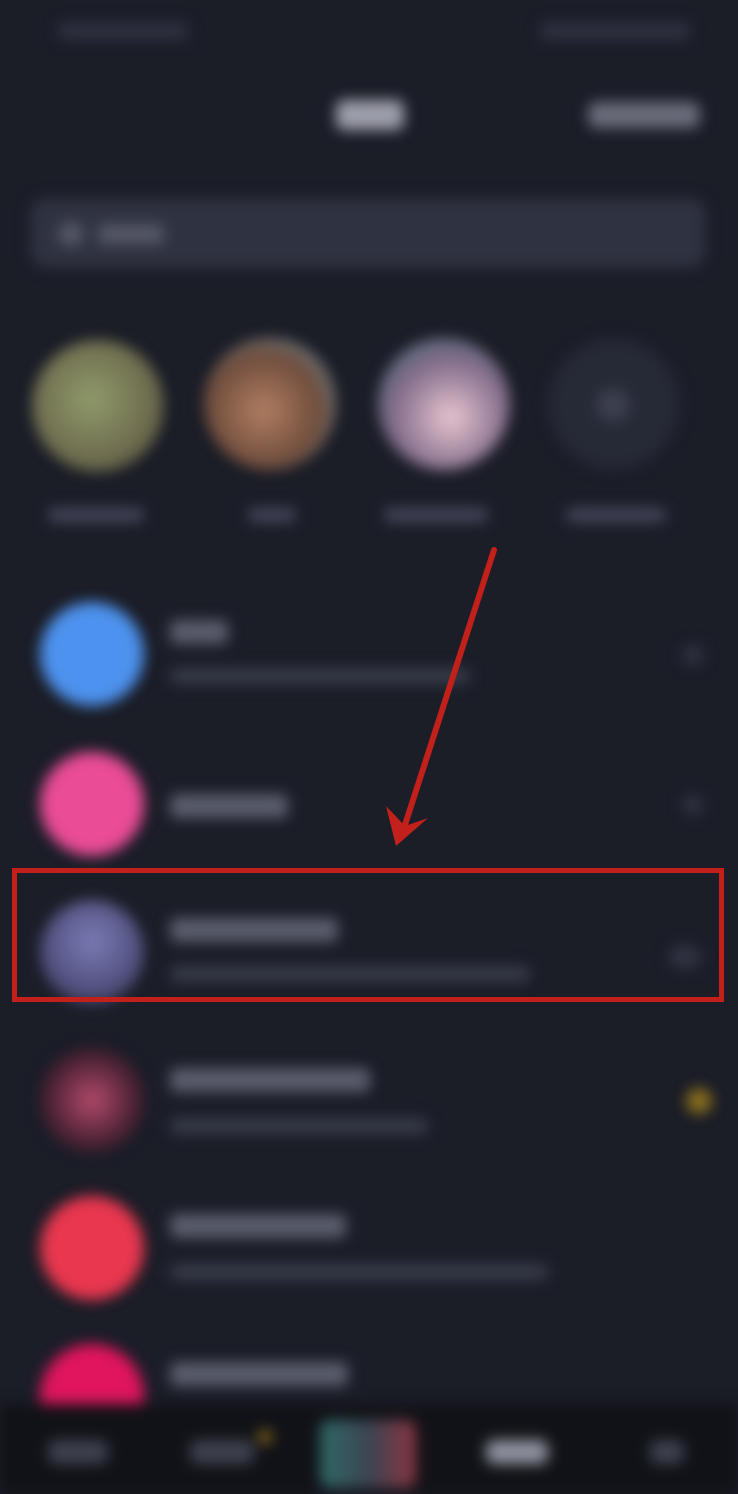  Describe the element at coordinates (123, 31) in the screenshot. I see `status-bar-left` at that location.